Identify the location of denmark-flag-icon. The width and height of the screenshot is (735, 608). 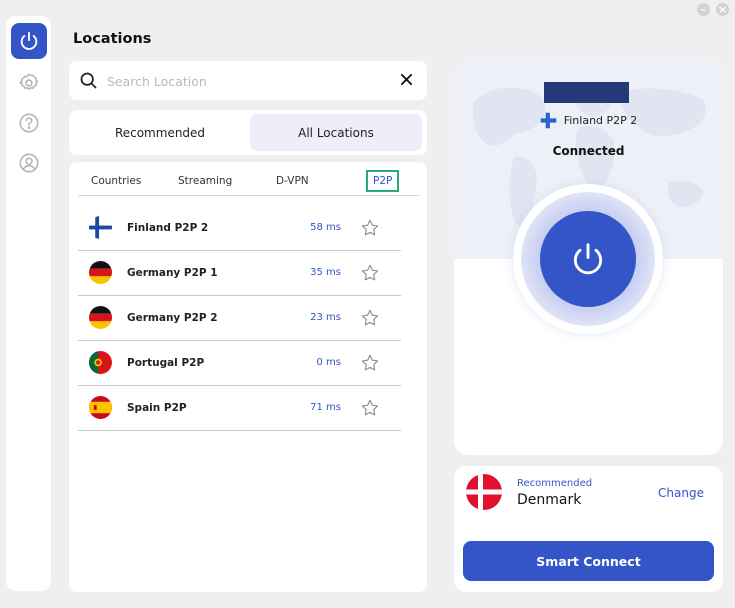
(484, 492).